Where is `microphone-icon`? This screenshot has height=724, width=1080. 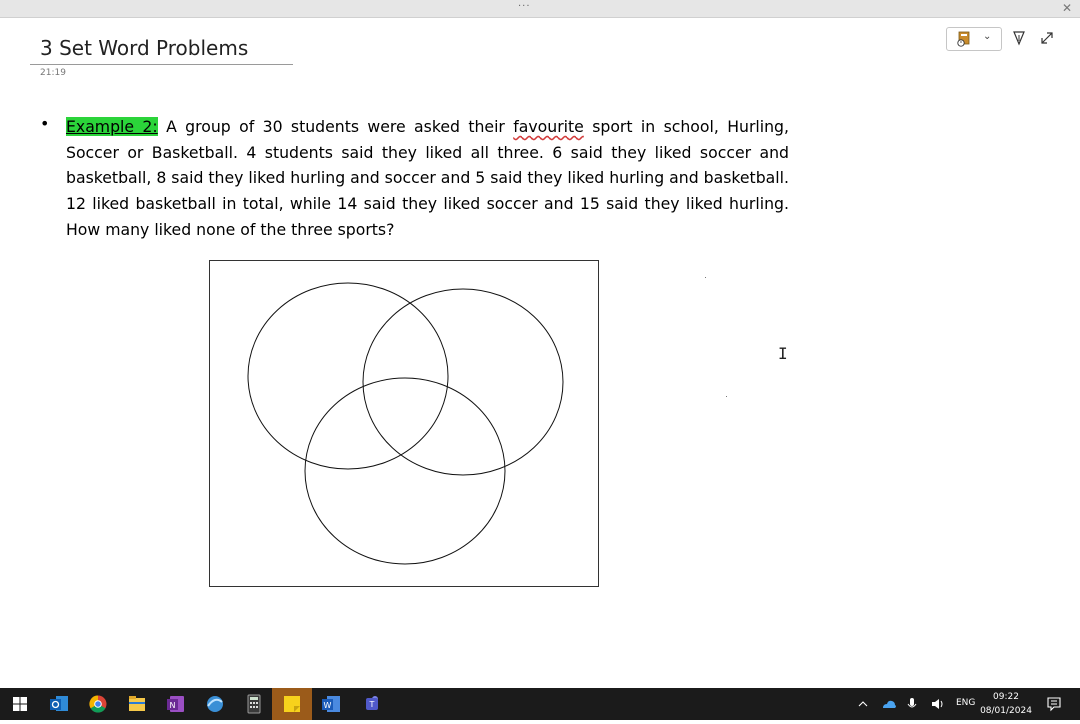
microphone-icon is located at coordinates (912, 704).